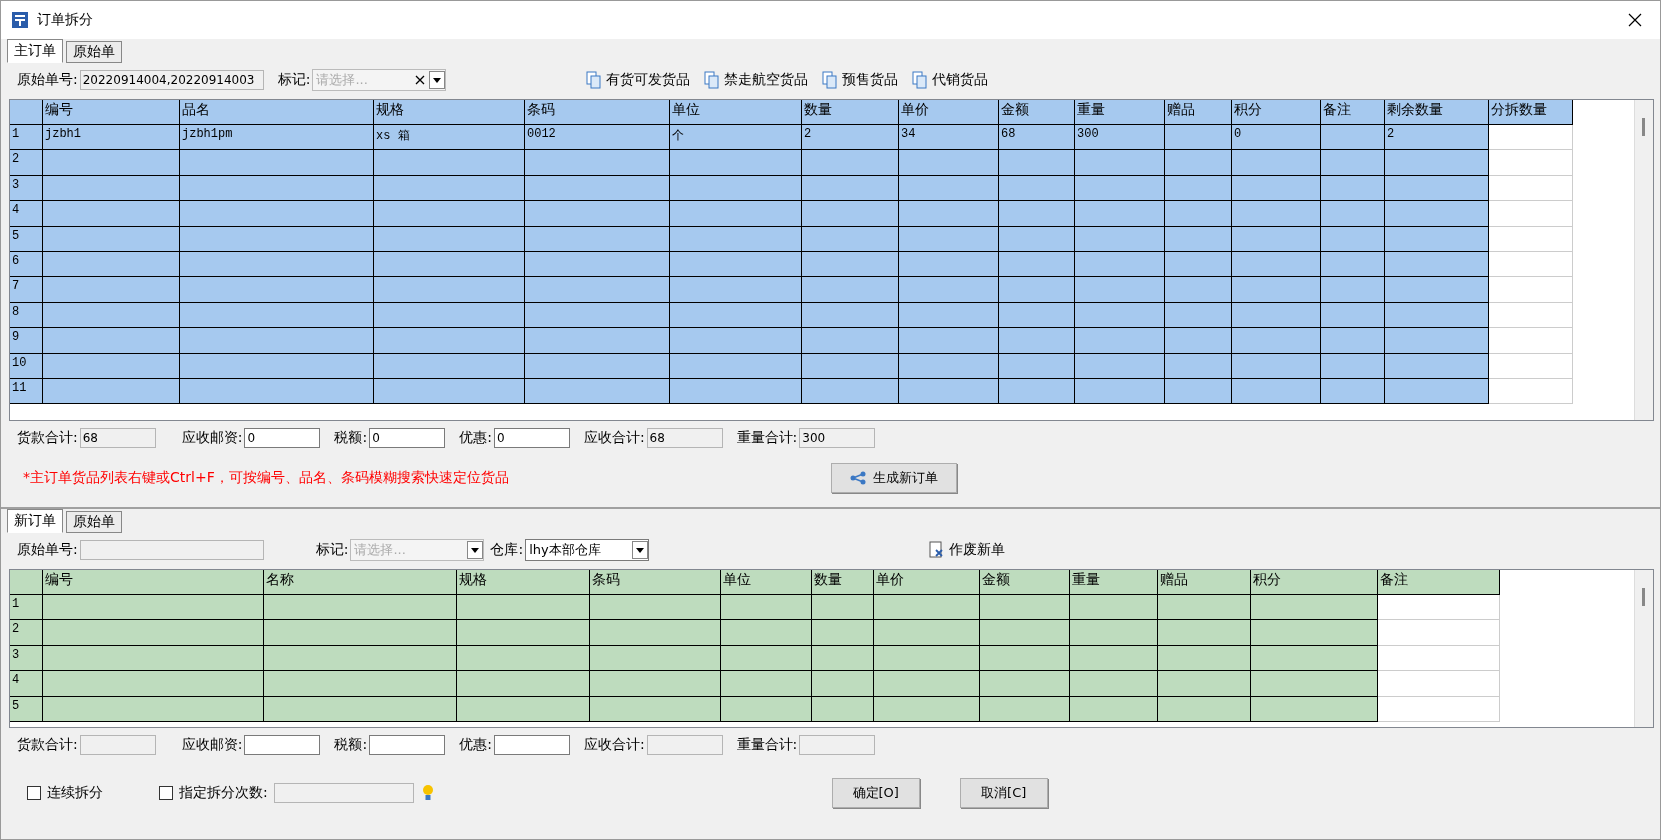 The height and width of the screenshot is (840, 1661). Describe the element at coordinates (1635, 20) in the screenshot. I see `close-icon` at that location.